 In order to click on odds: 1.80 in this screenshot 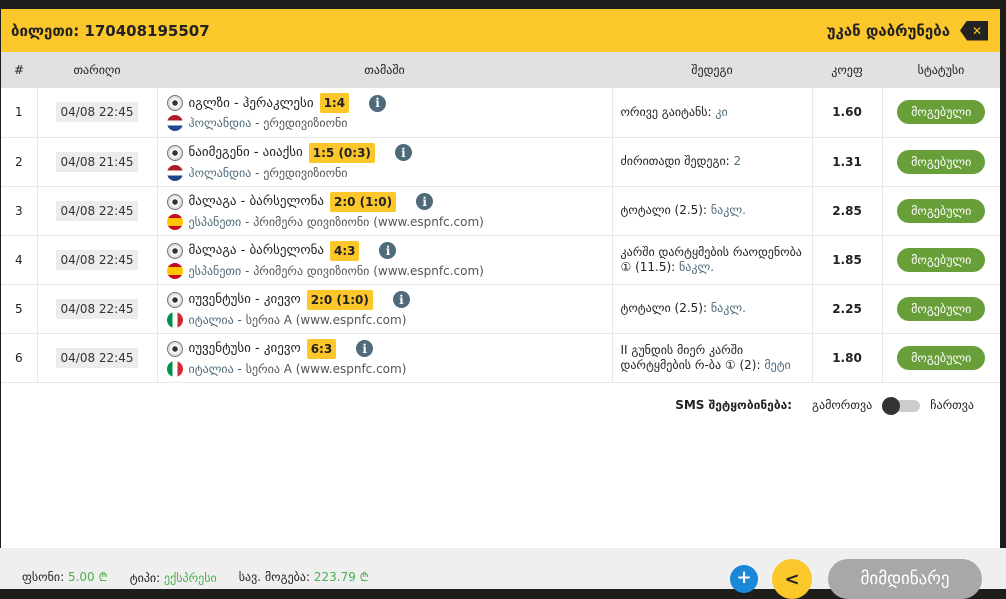, I will do `click(847, 358)`.